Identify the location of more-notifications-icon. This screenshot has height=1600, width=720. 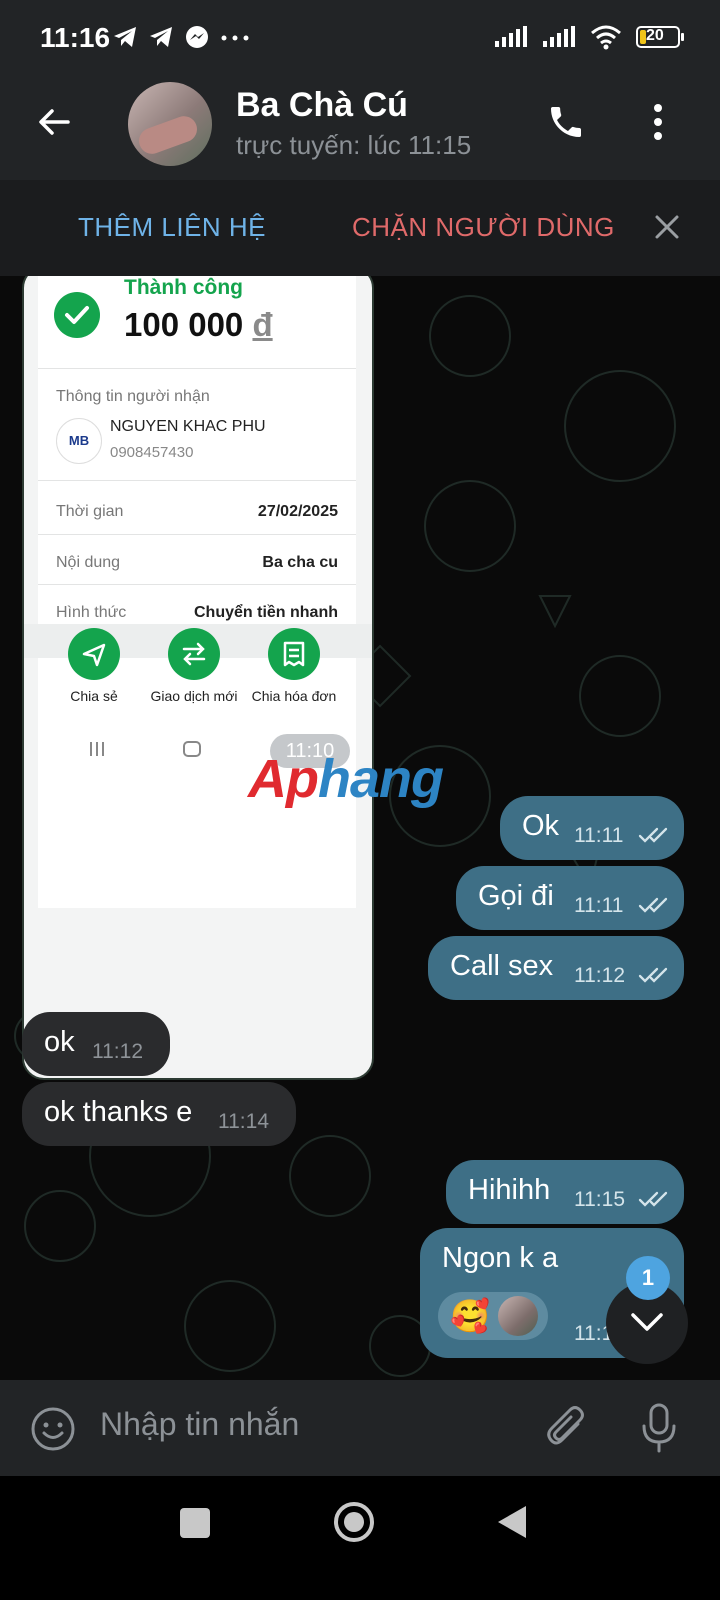
(235, 38).